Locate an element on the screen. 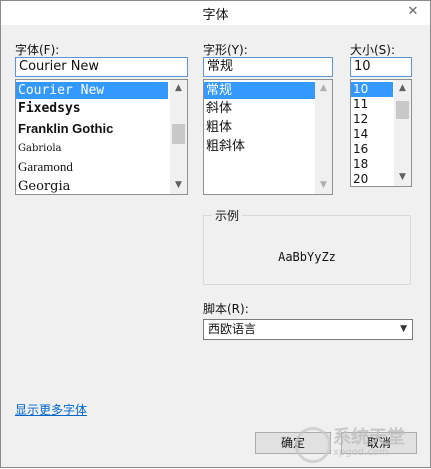  style-list: 常规 斜体 粗体 粗斜体 ▲ ▼ is located at coordinates (268, 137).